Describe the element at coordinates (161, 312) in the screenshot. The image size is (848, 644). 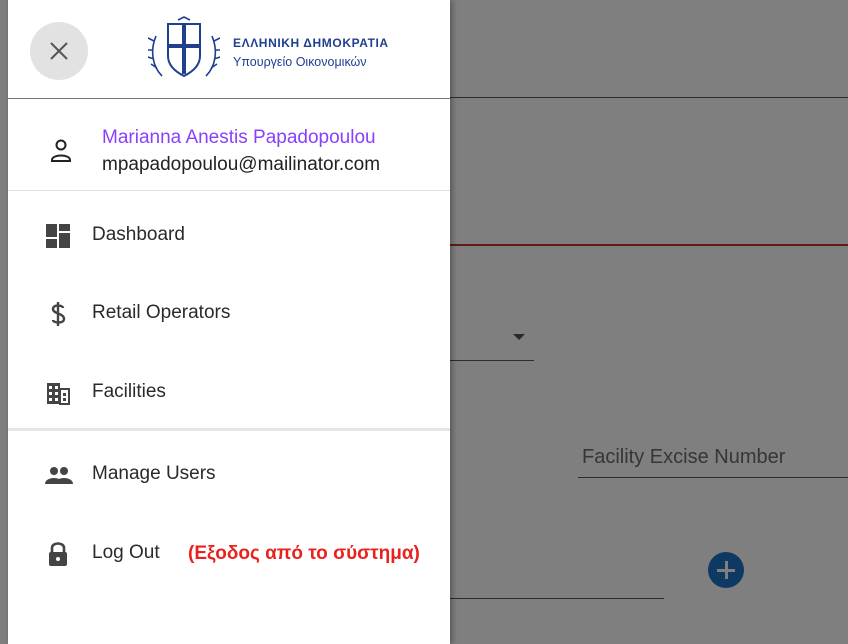
I see `nav-label-retail-operators: Retail Operators` at that location.